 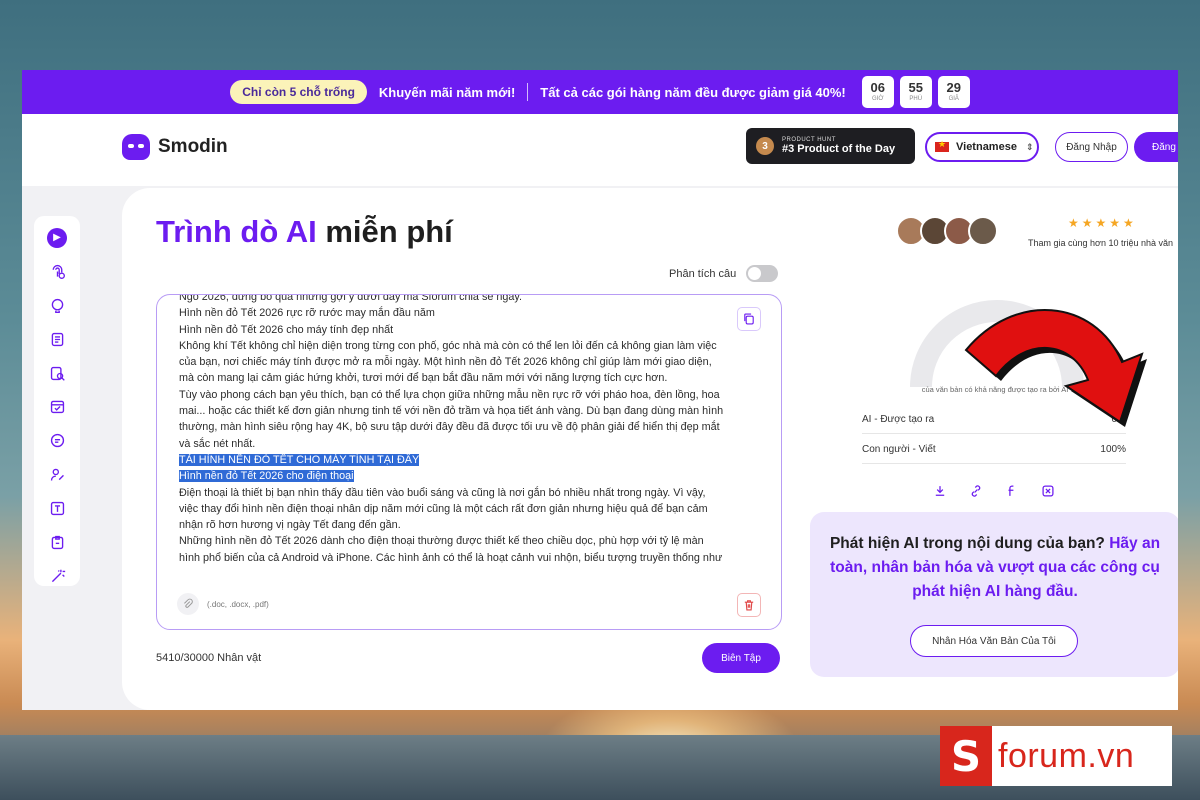 I want to click on clipboard-icon, so click(x=57, y=542).